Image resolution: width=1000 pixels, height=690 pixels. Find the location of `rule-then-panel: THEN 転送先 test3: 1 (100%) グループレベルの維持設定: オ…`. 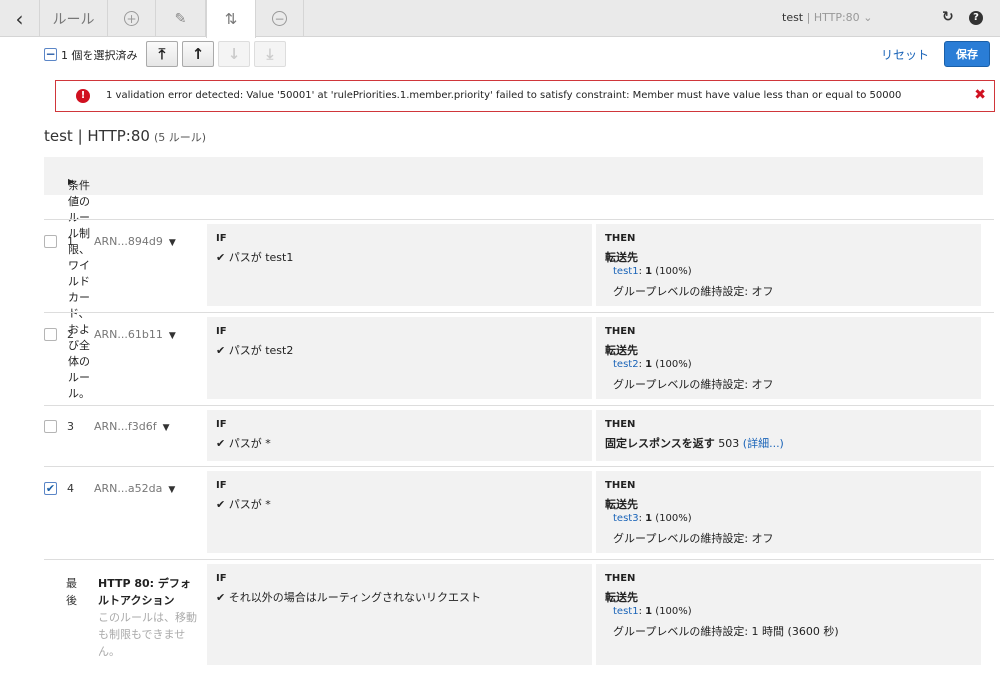

rule-then-panel: THEN 転送先 test3: 1 (100%) グループレベルの維持設定: オ… is located at coordinates (788, 512).